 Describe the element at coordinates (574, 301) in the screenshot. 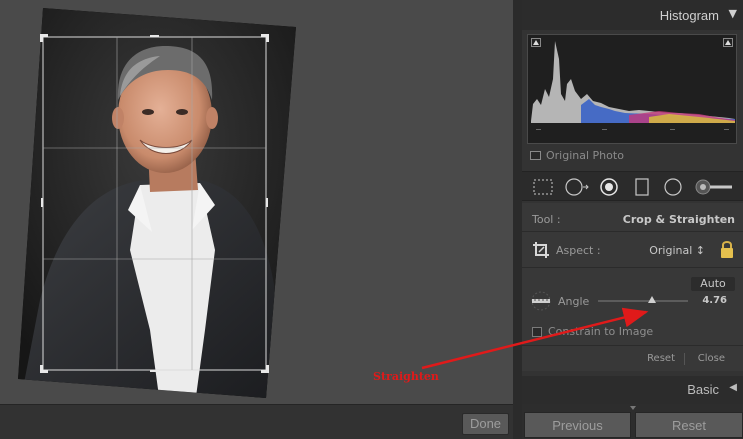

I see `angle-label: Angle` at that location.